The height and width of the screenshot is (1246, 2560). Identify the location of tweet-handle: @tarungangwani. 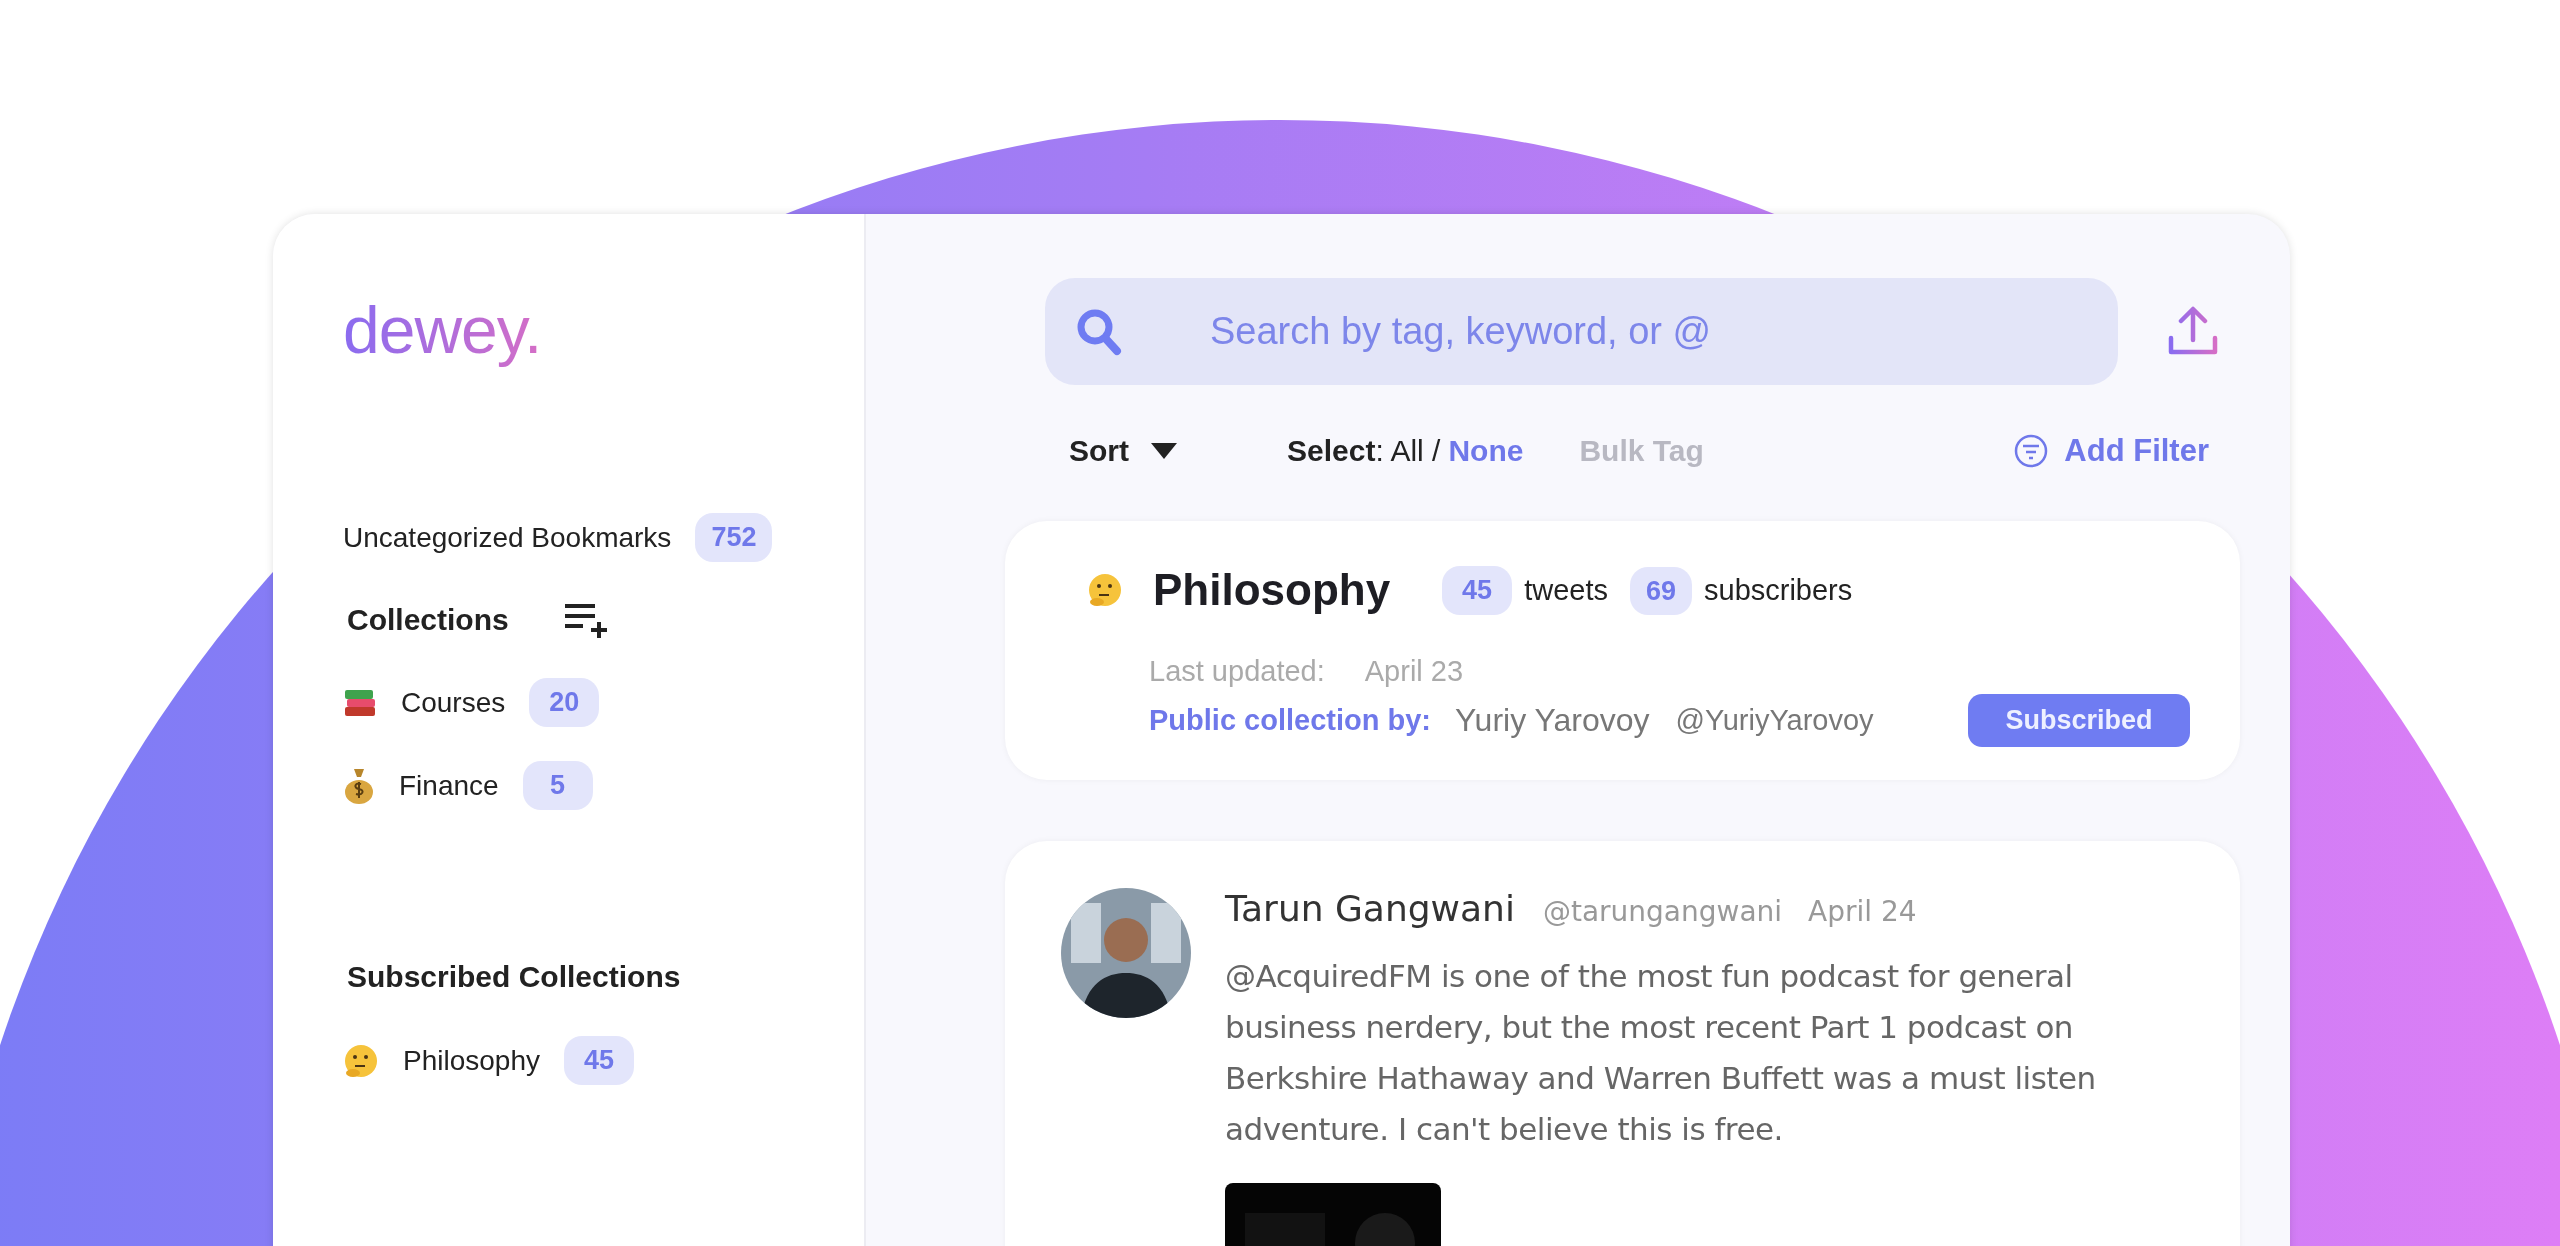
(1662, 911).